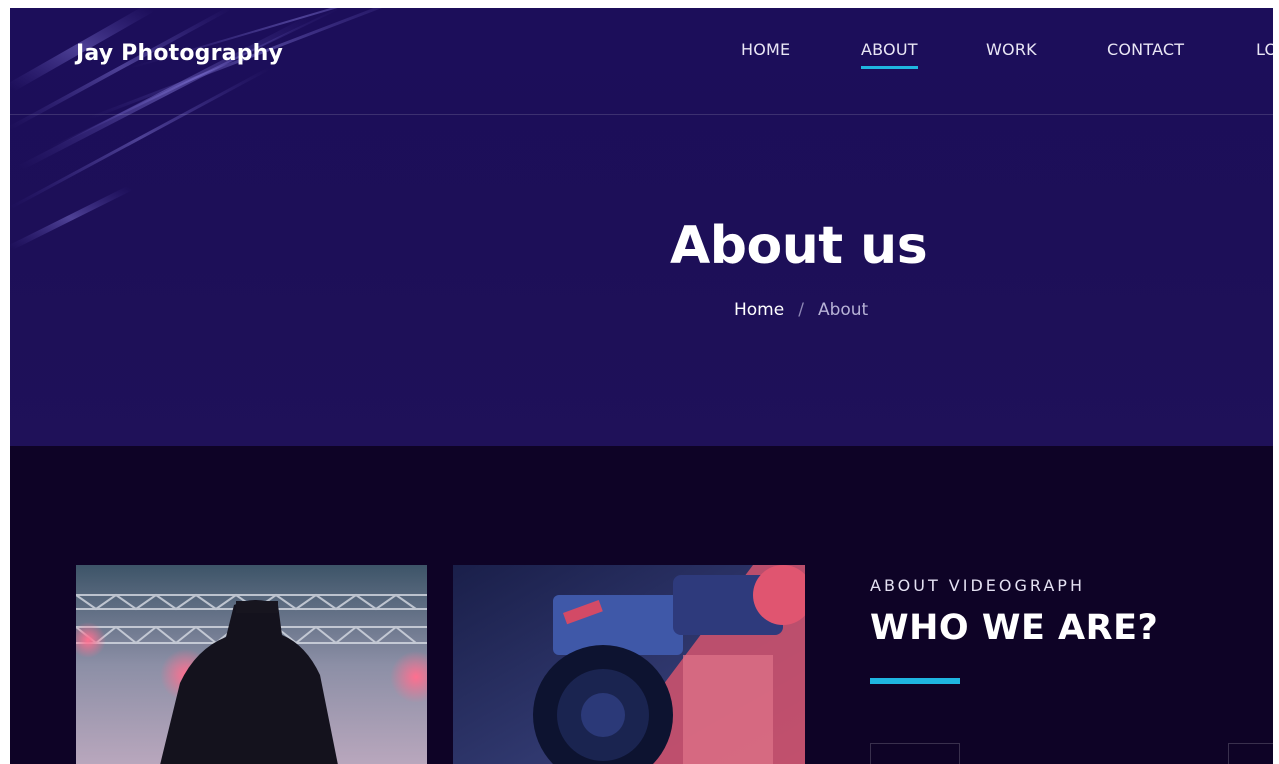 The height and width of the screenshot is (764, 1279). I want to click on page-title: About us, so click(799, 246).